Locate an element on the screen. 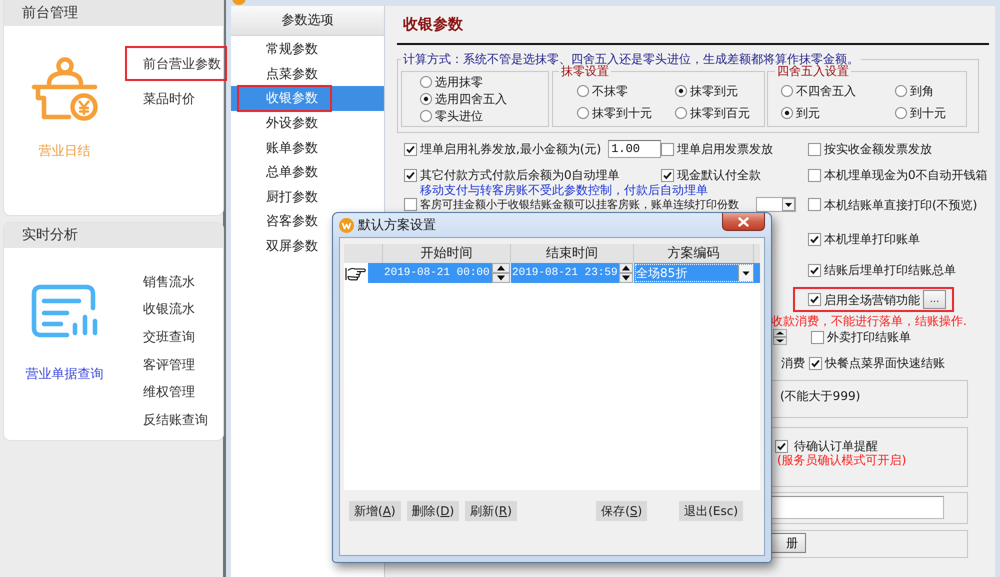  close-icon is located at coordinates (743, 221).